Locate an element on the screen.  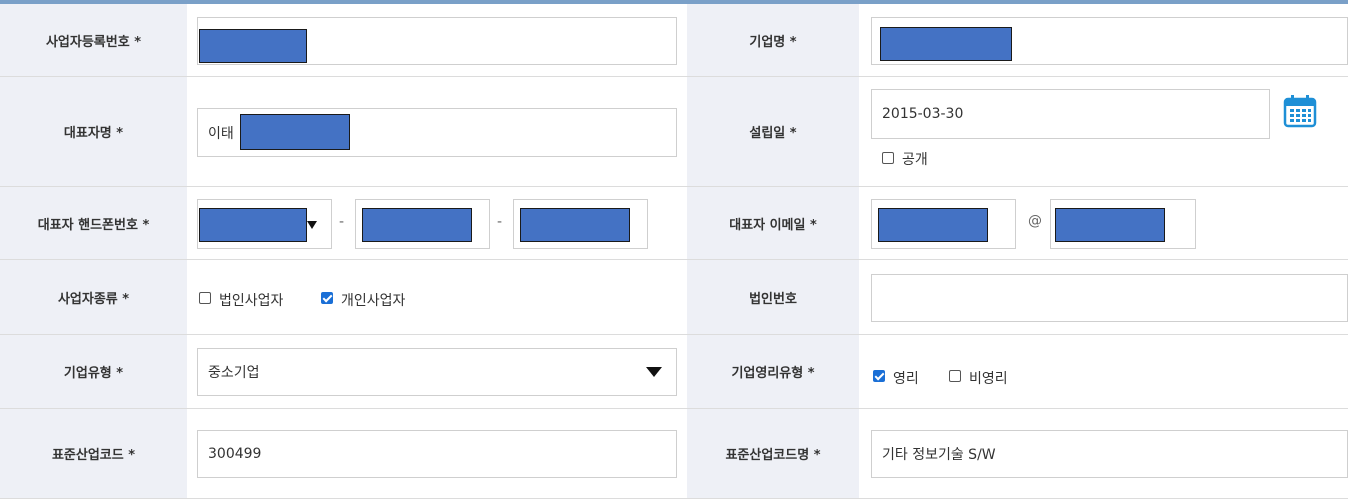
corporate-label: 법인사업자 is located at coordinates (251, 301).